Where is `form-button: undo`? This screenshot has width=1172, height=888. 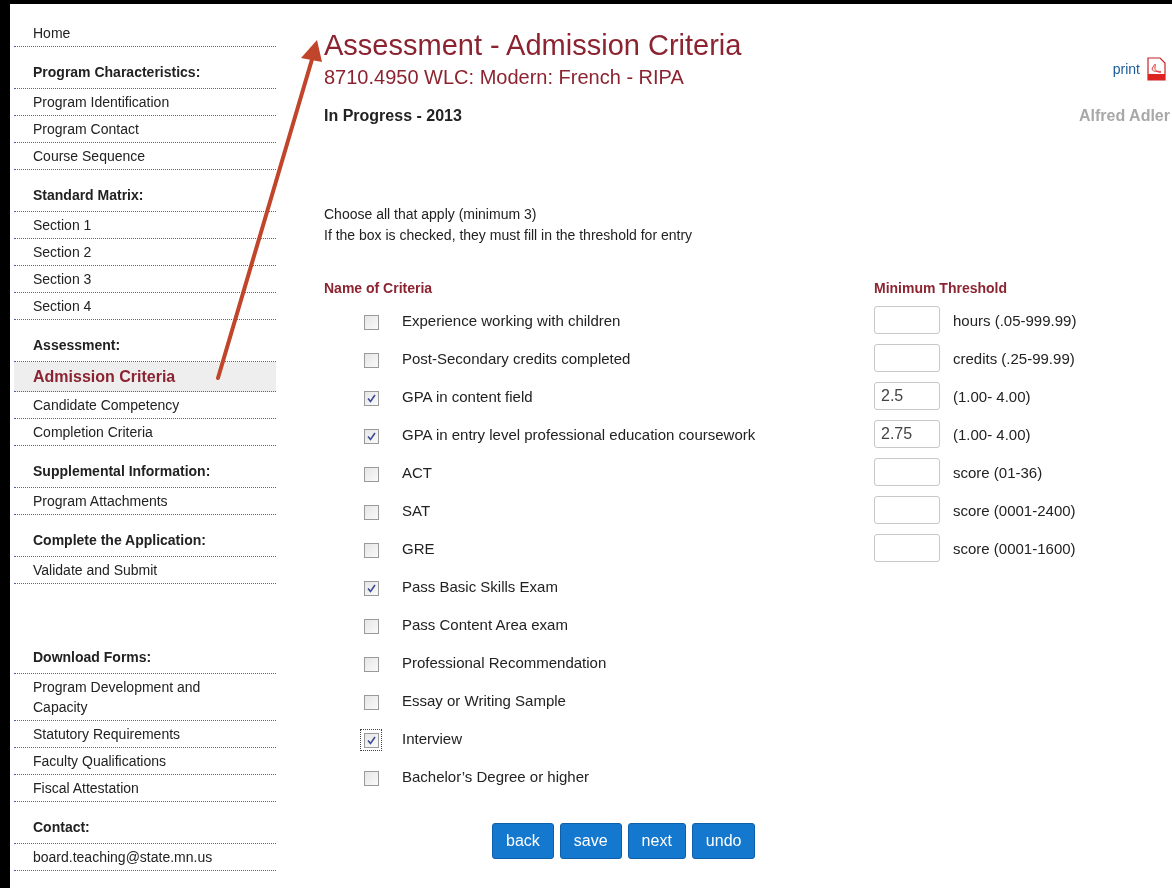 form-button: undo is located at coordinates (723, 841).